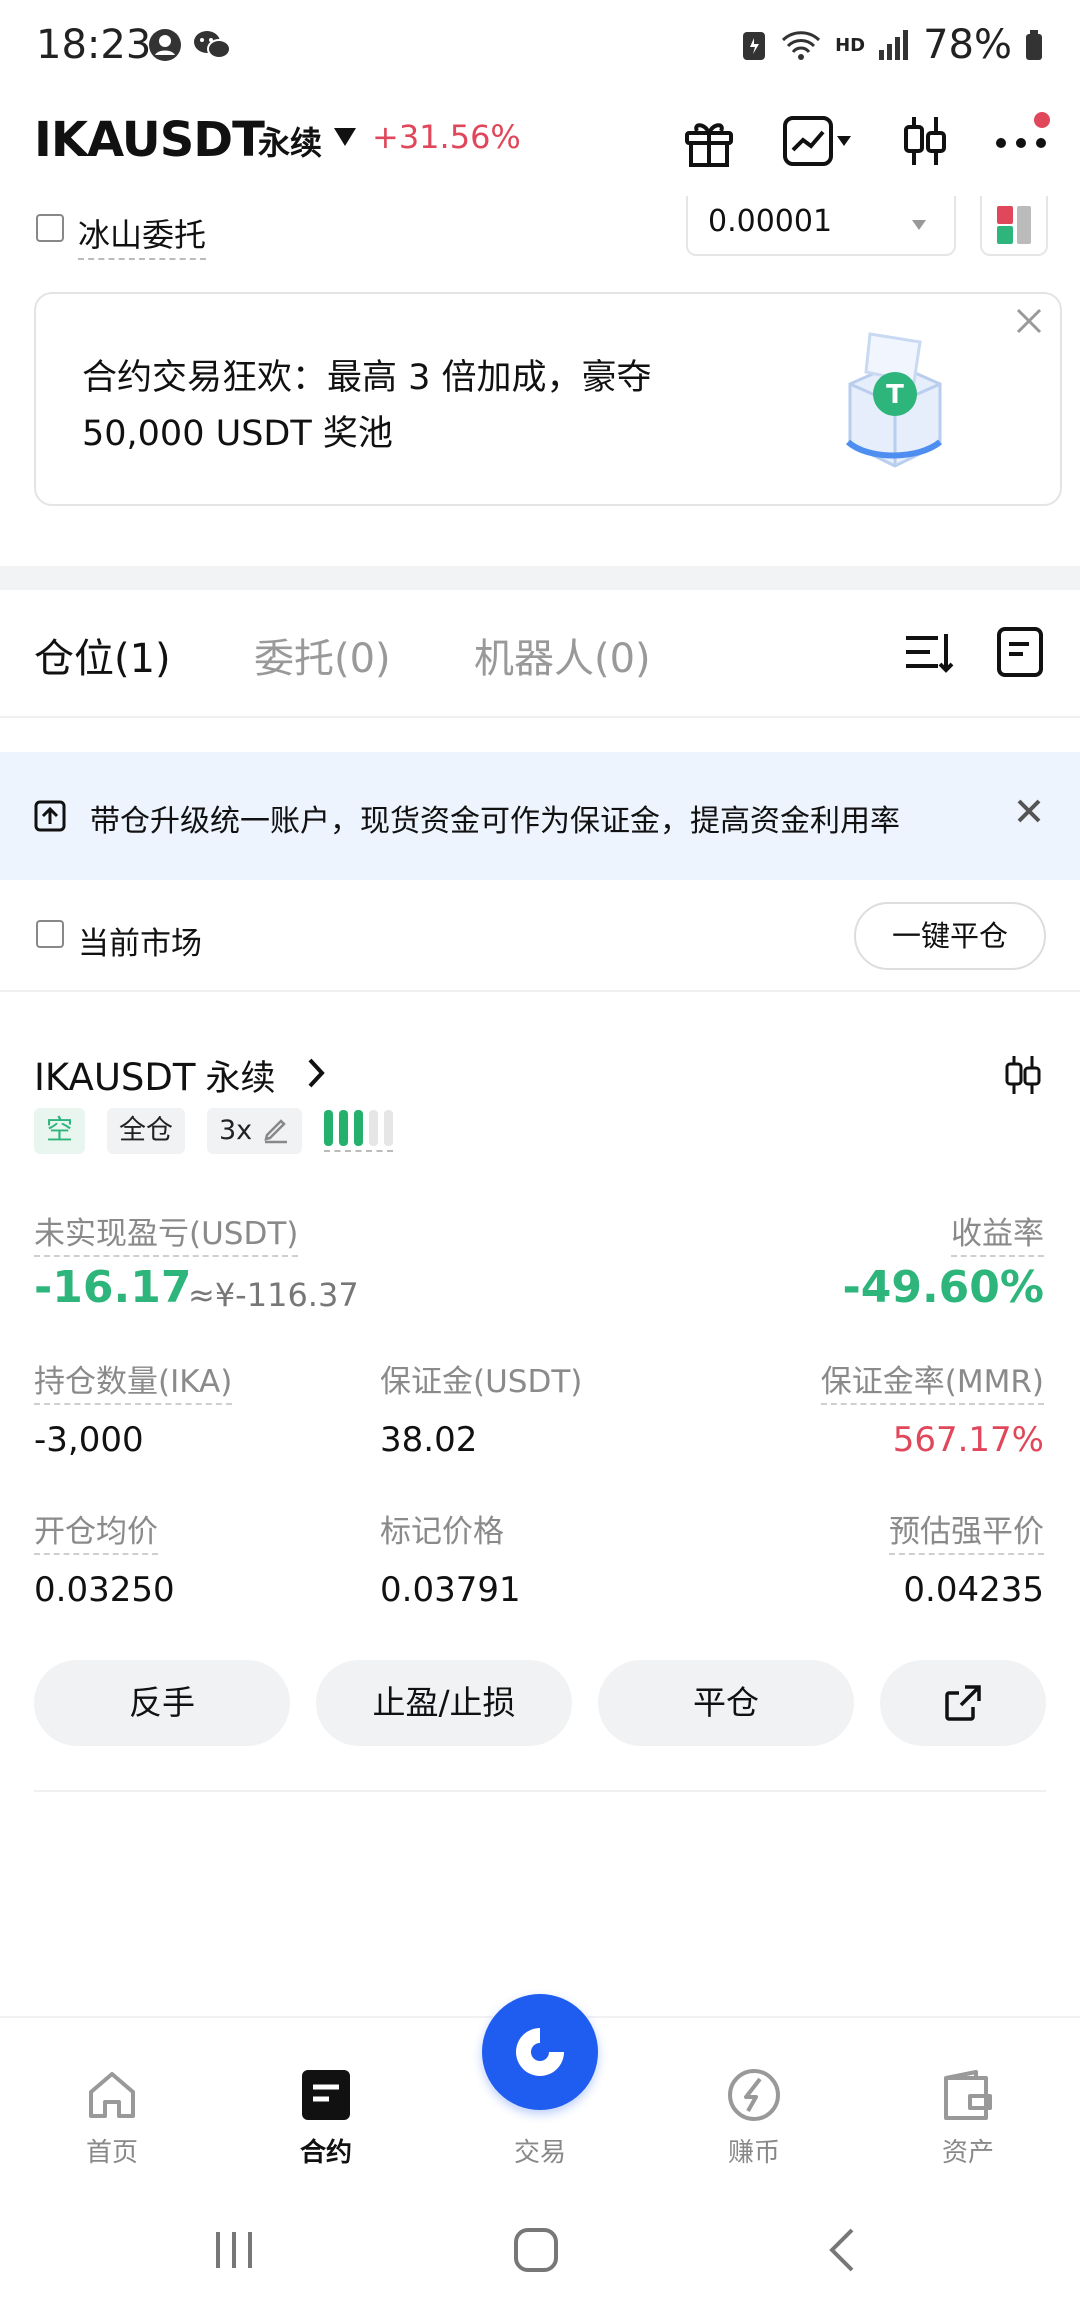 The height and width of the screenshot is (2316, 1080). Describe the element at coordinates (104, 1590) in the screenshot. I see `entry-price-value: 0.03250` at that location.